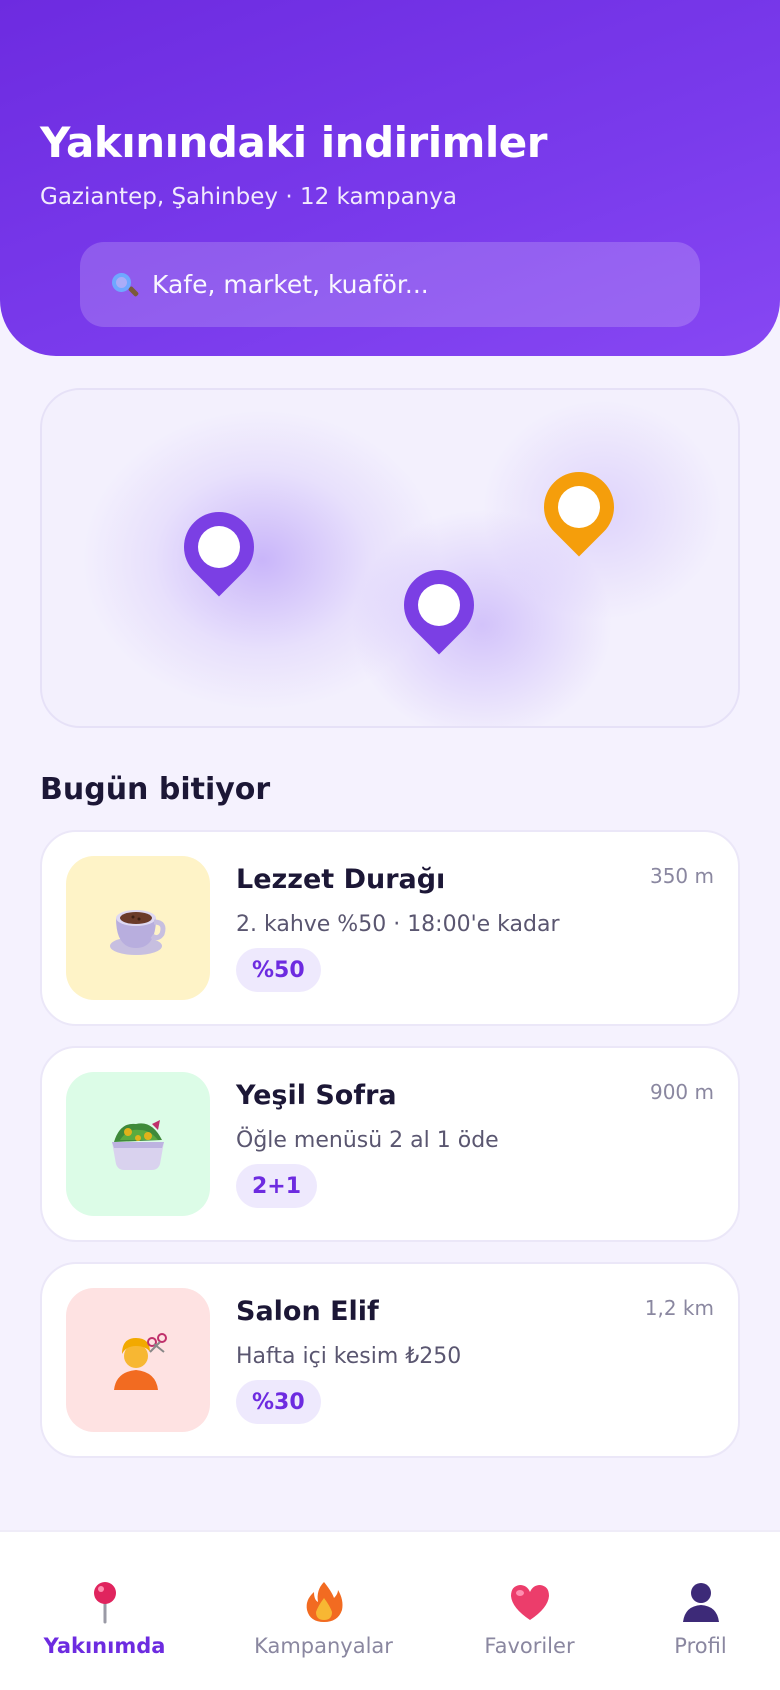 The width and height of the screenshot is (780, 1690). What do you see at coordinates (138, 932) in the screenshot?
I see `coffee-cup-icon` at bounding box center [138, 932].